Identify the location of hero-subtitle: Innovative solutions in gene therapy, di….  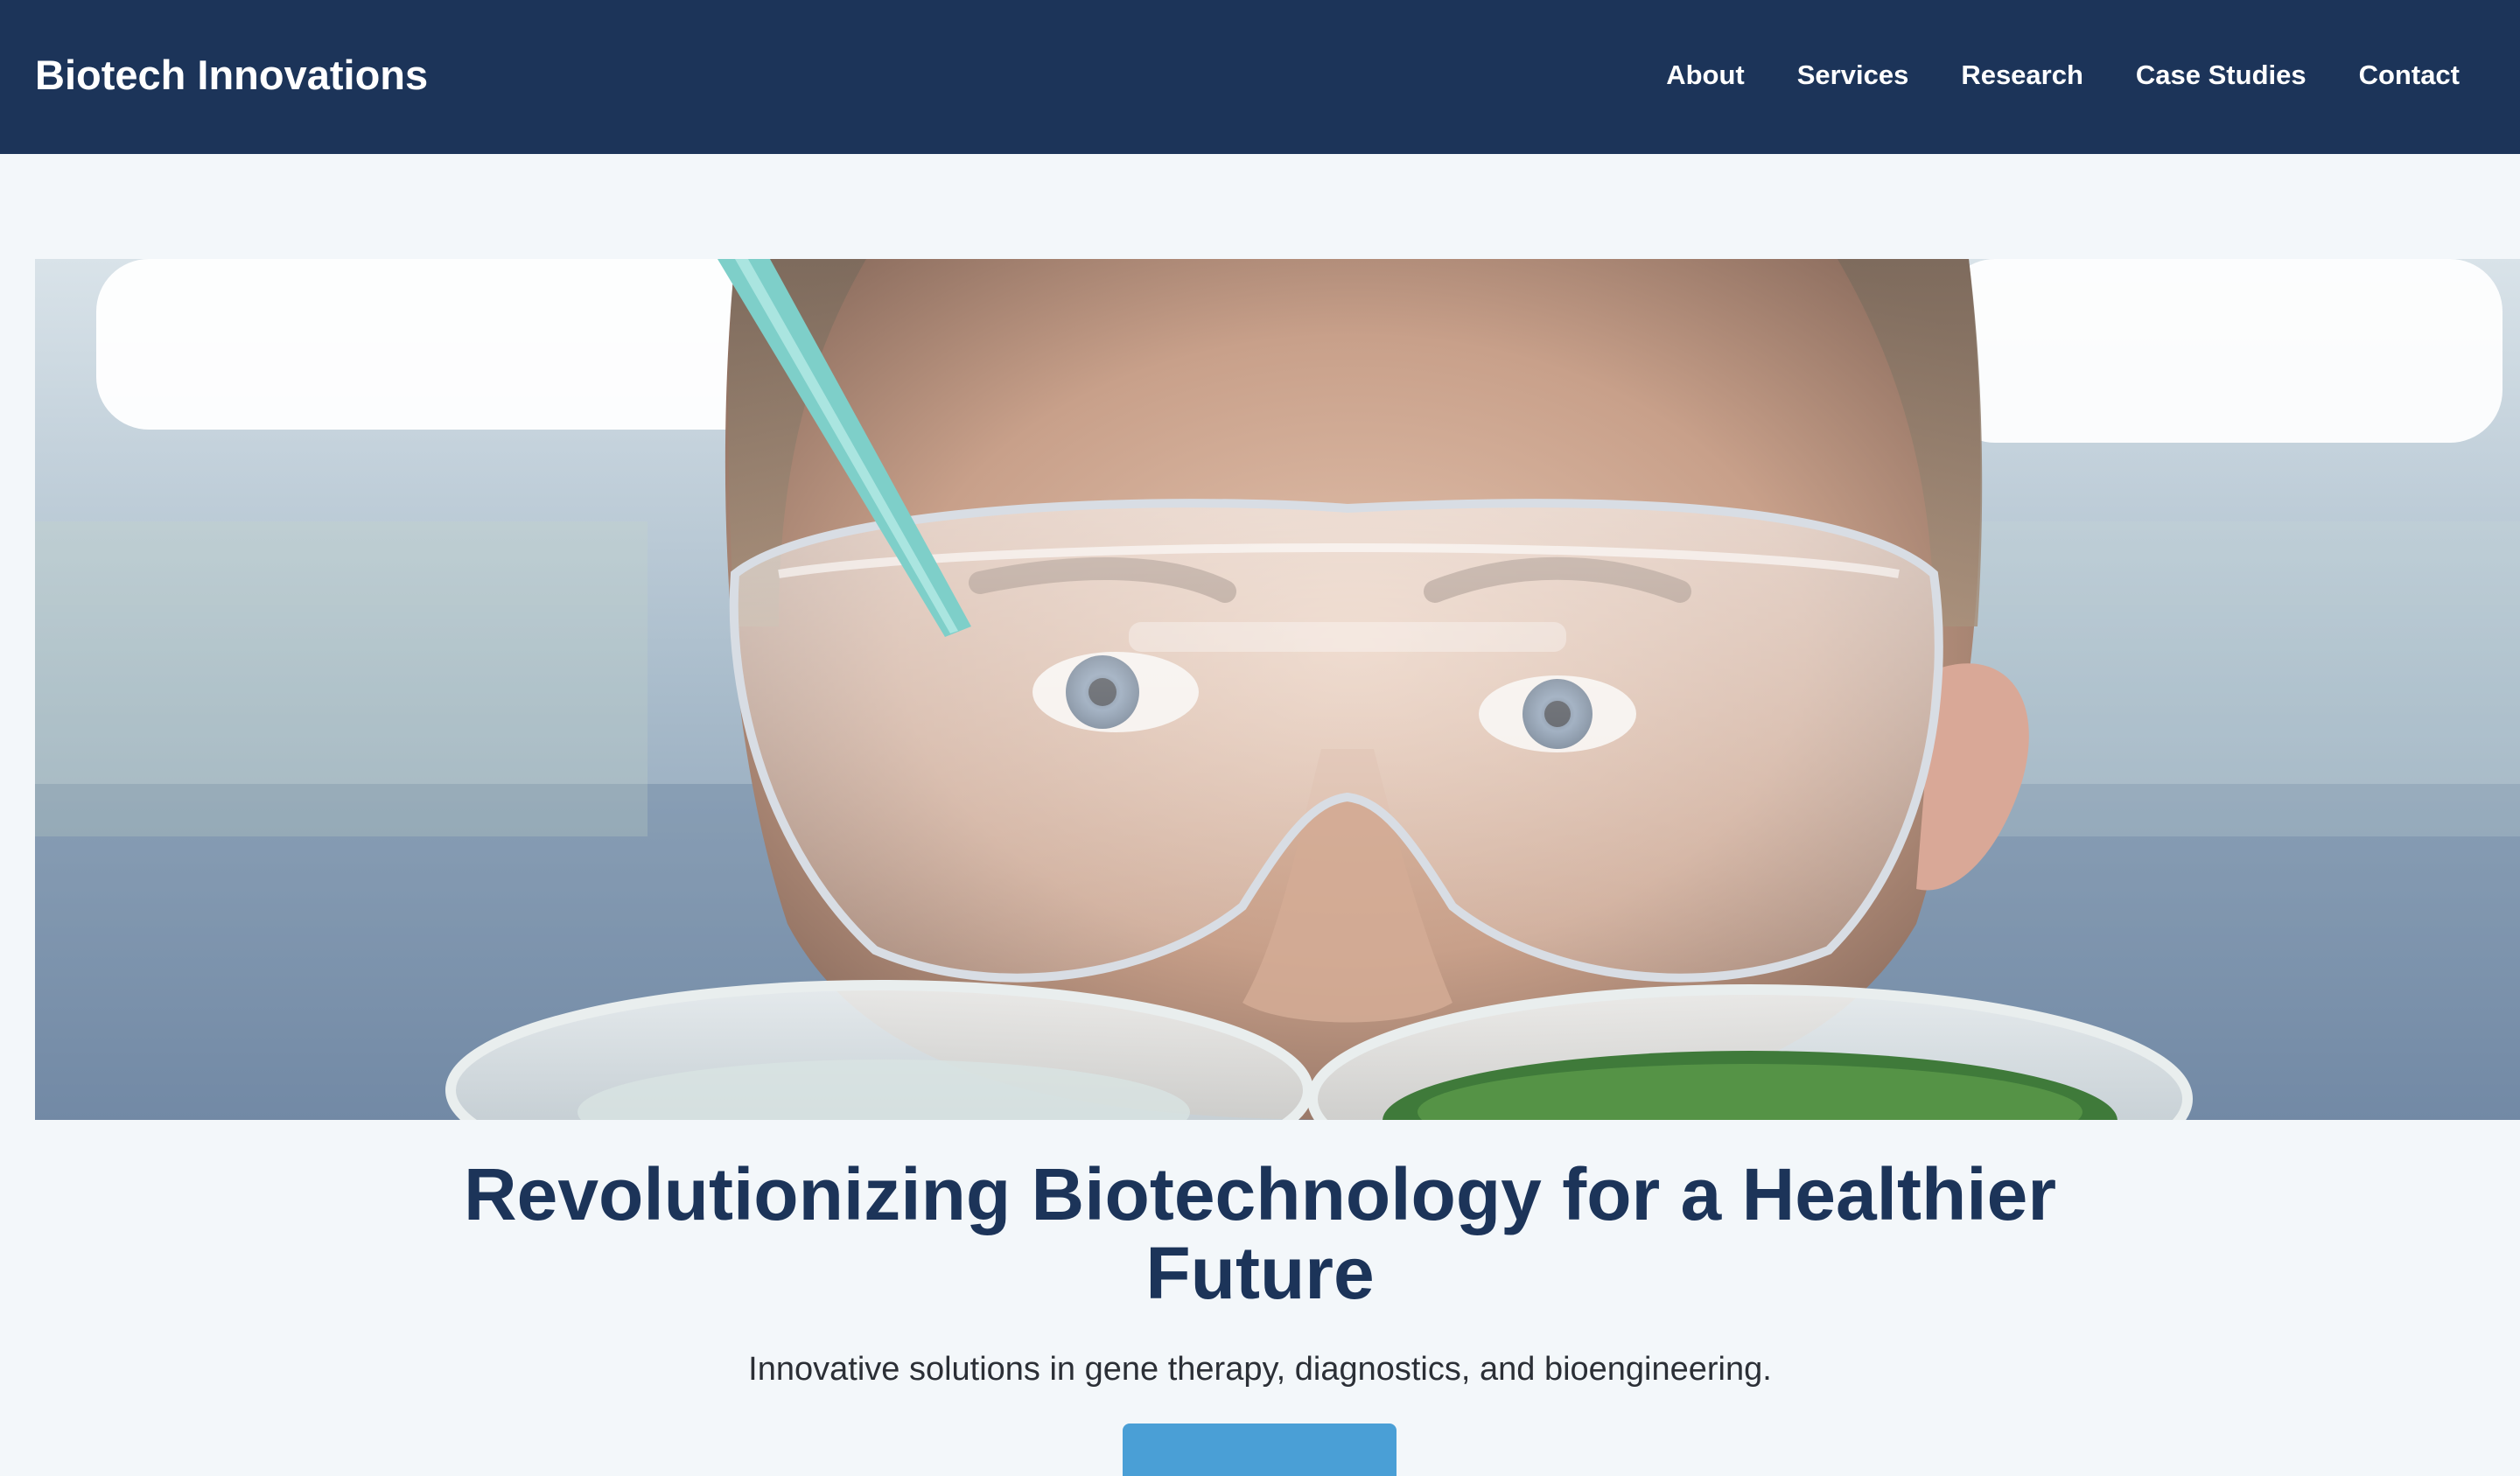
(1260, 1369).